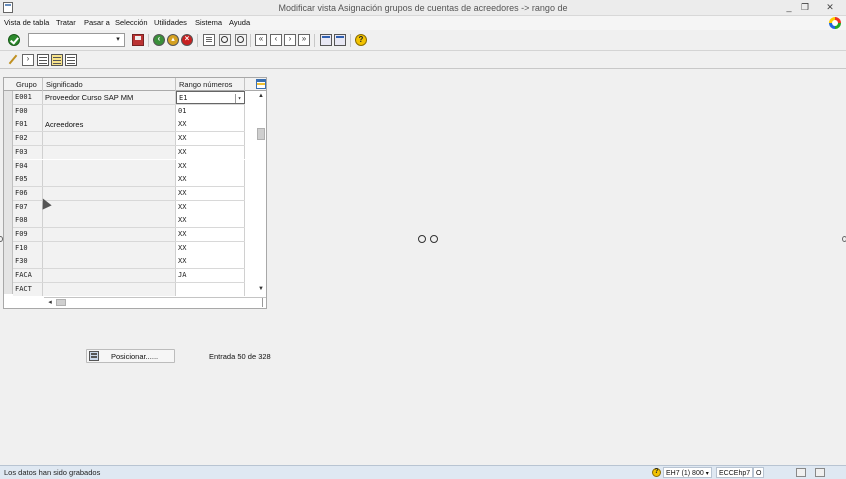 The image size is (846, 479). What do you see at coordinates (707, 474) in the screenshot?
I see `system-info-dropdown-icon: ▾` at bounding box center [707, 474].